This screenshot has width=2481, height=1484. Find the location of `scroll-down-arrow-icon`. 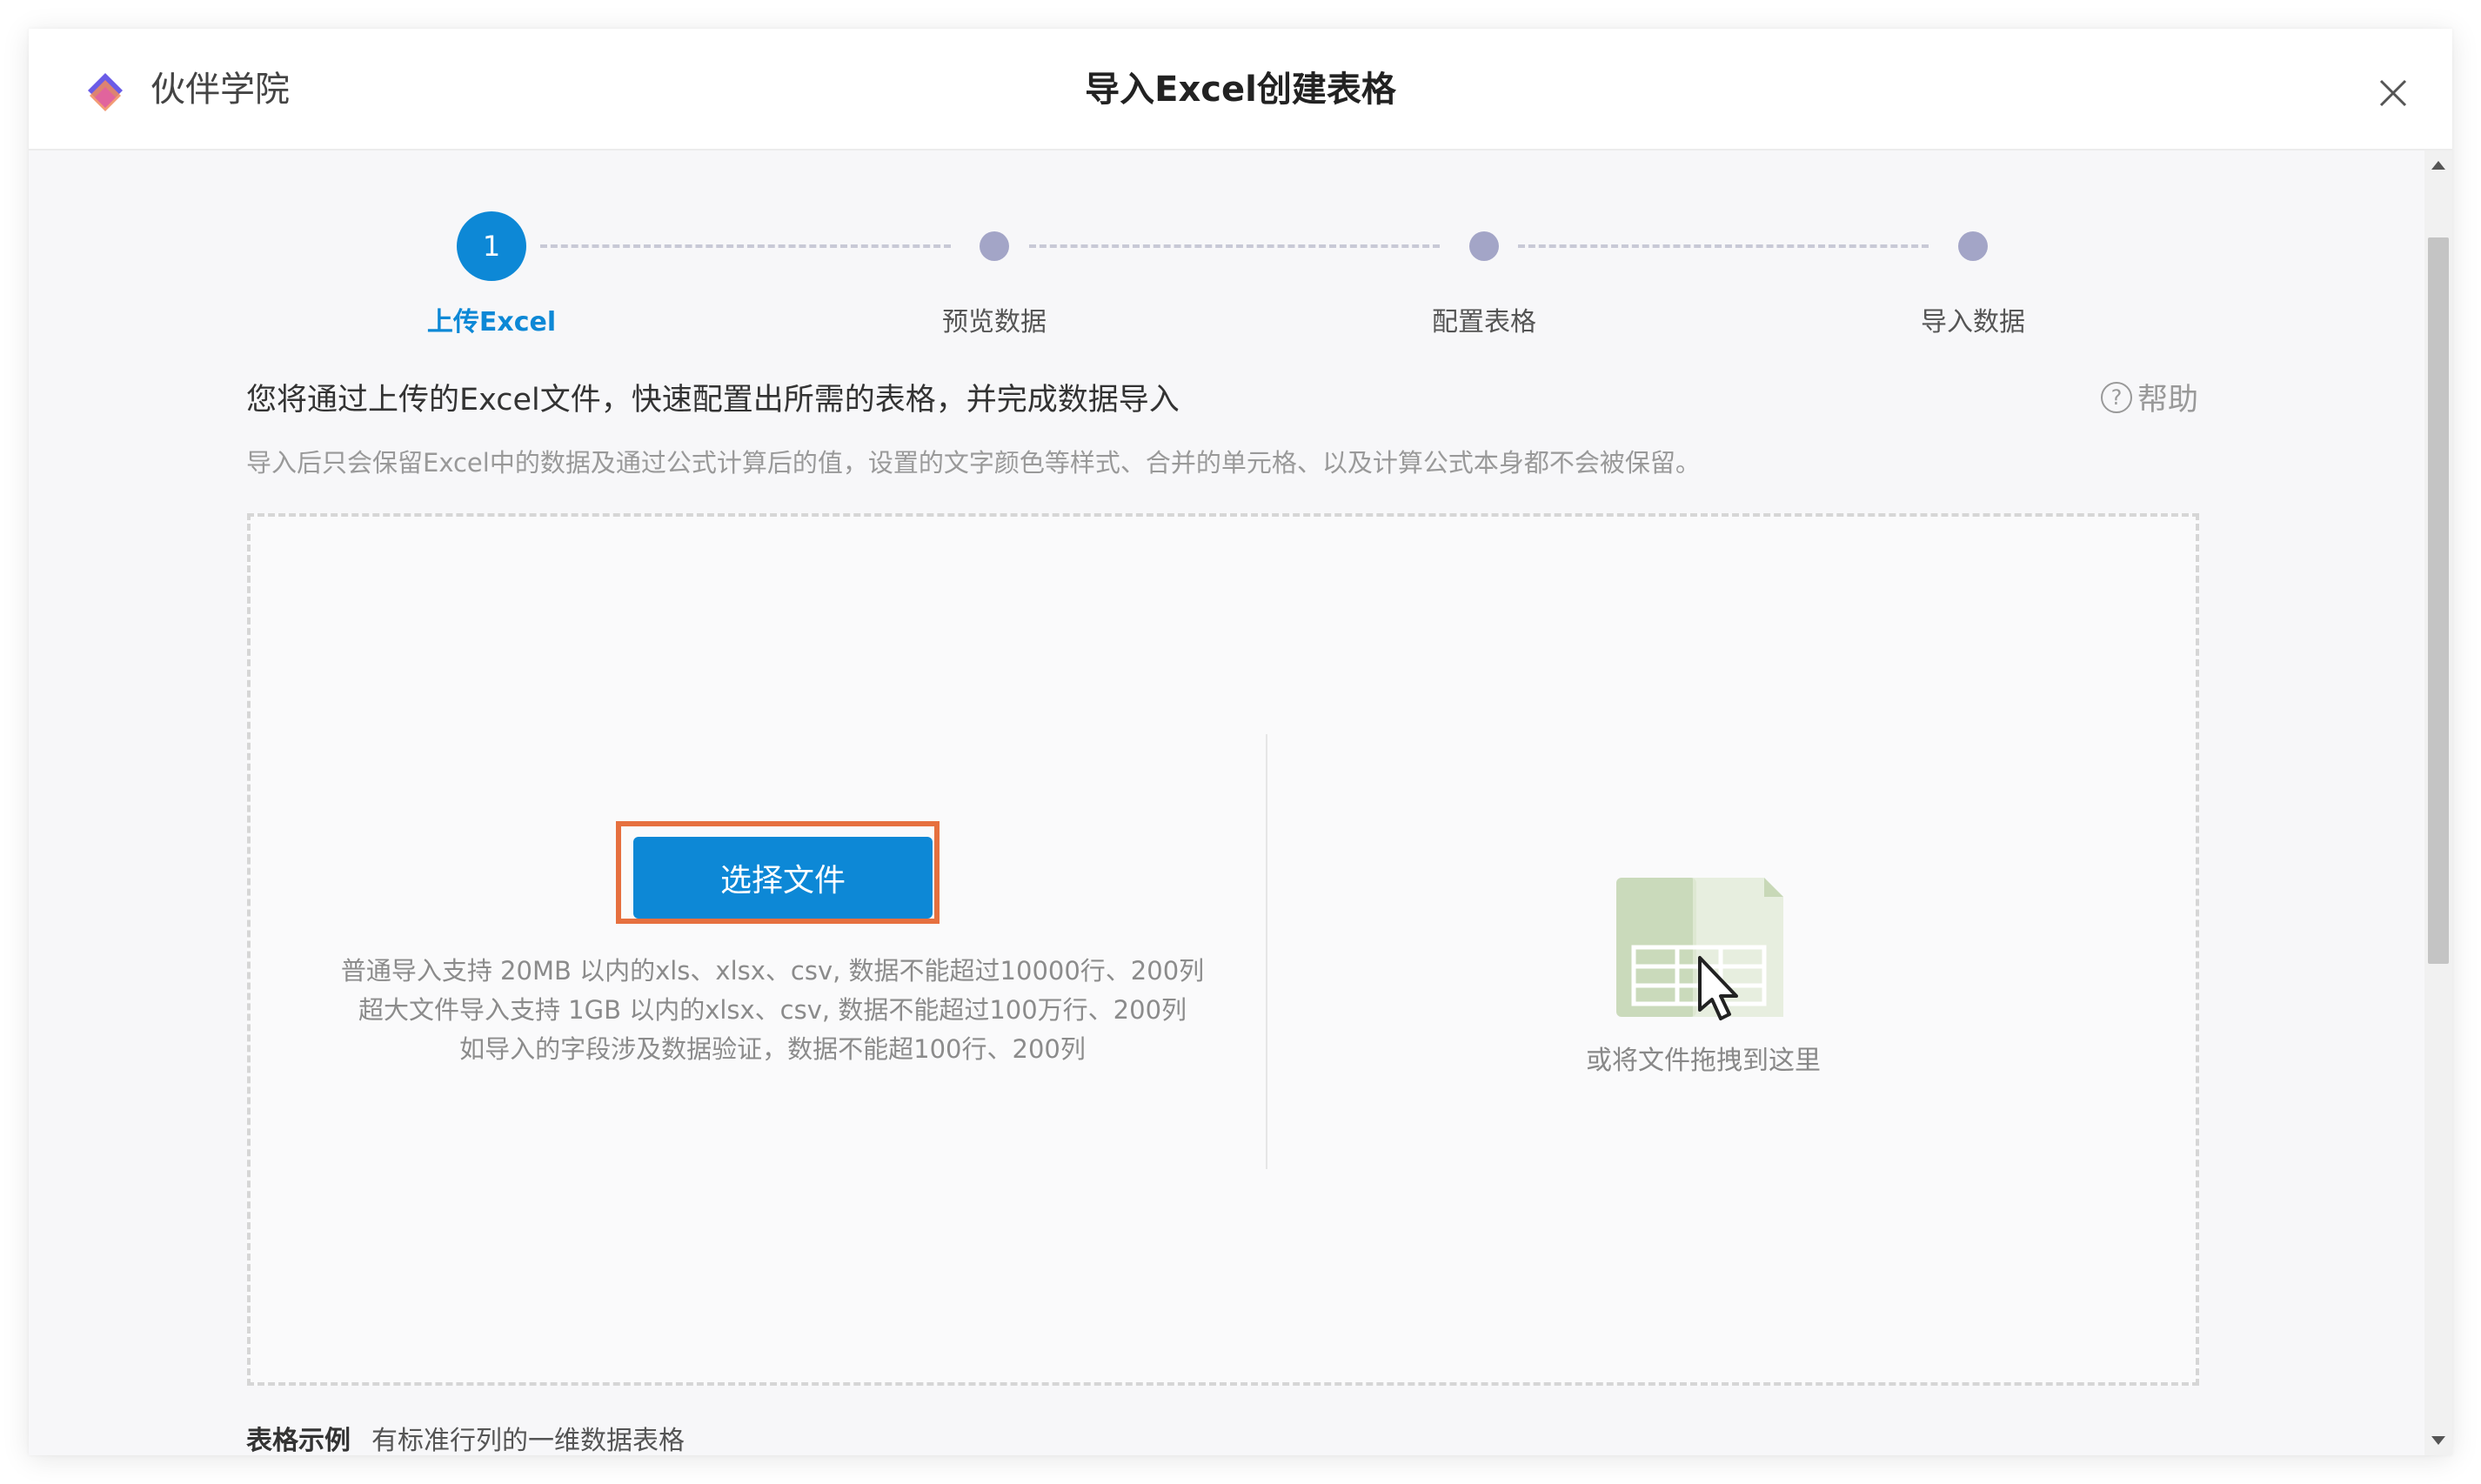

scroll-down-arrow-icon is located at coordinates (2438, 1441).